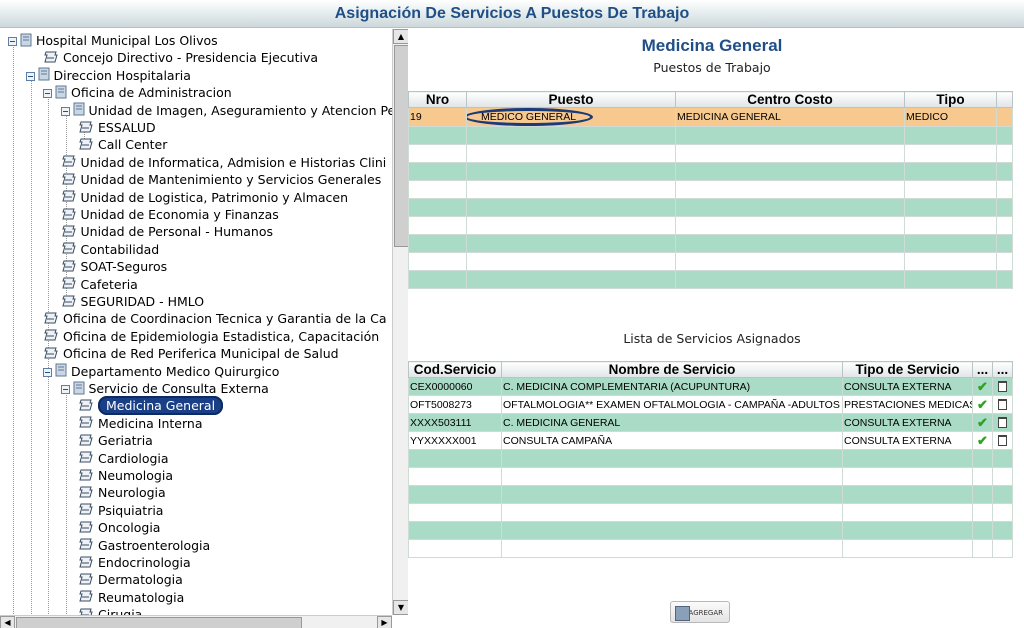  I want to click on tree-node: Unidad de Economia y Finanzas, so click(170, 214).